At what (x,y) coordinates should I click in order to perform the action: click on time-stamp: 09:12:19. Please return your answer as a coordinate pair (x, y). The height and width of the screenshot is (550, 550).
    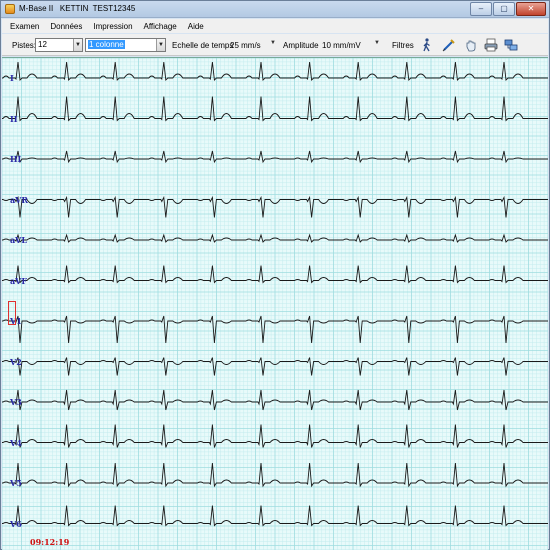
    Looking at the image, I should click on (50, 542).